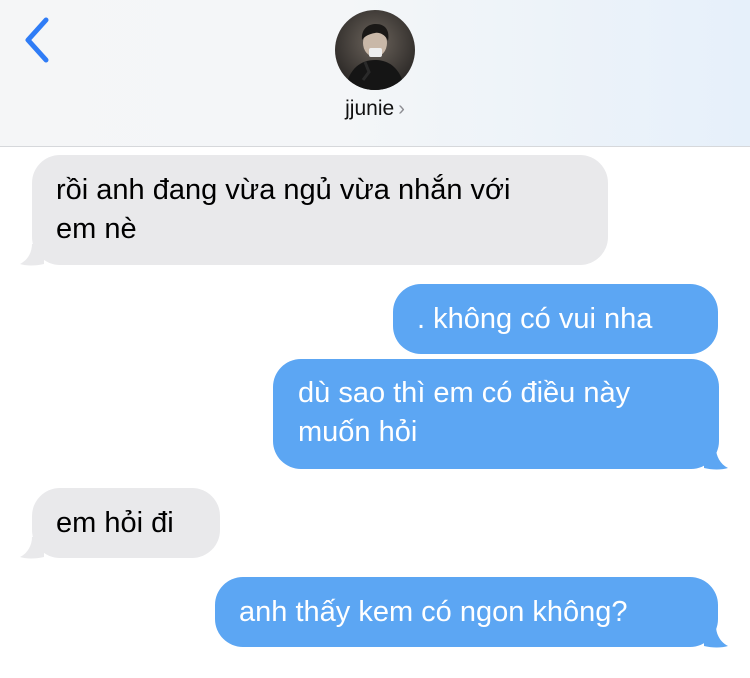 The width and height of the screenshot is (750, 678). I want to click on outgoing-message: anh thấy kem có ngon không?, so click(466, 612).